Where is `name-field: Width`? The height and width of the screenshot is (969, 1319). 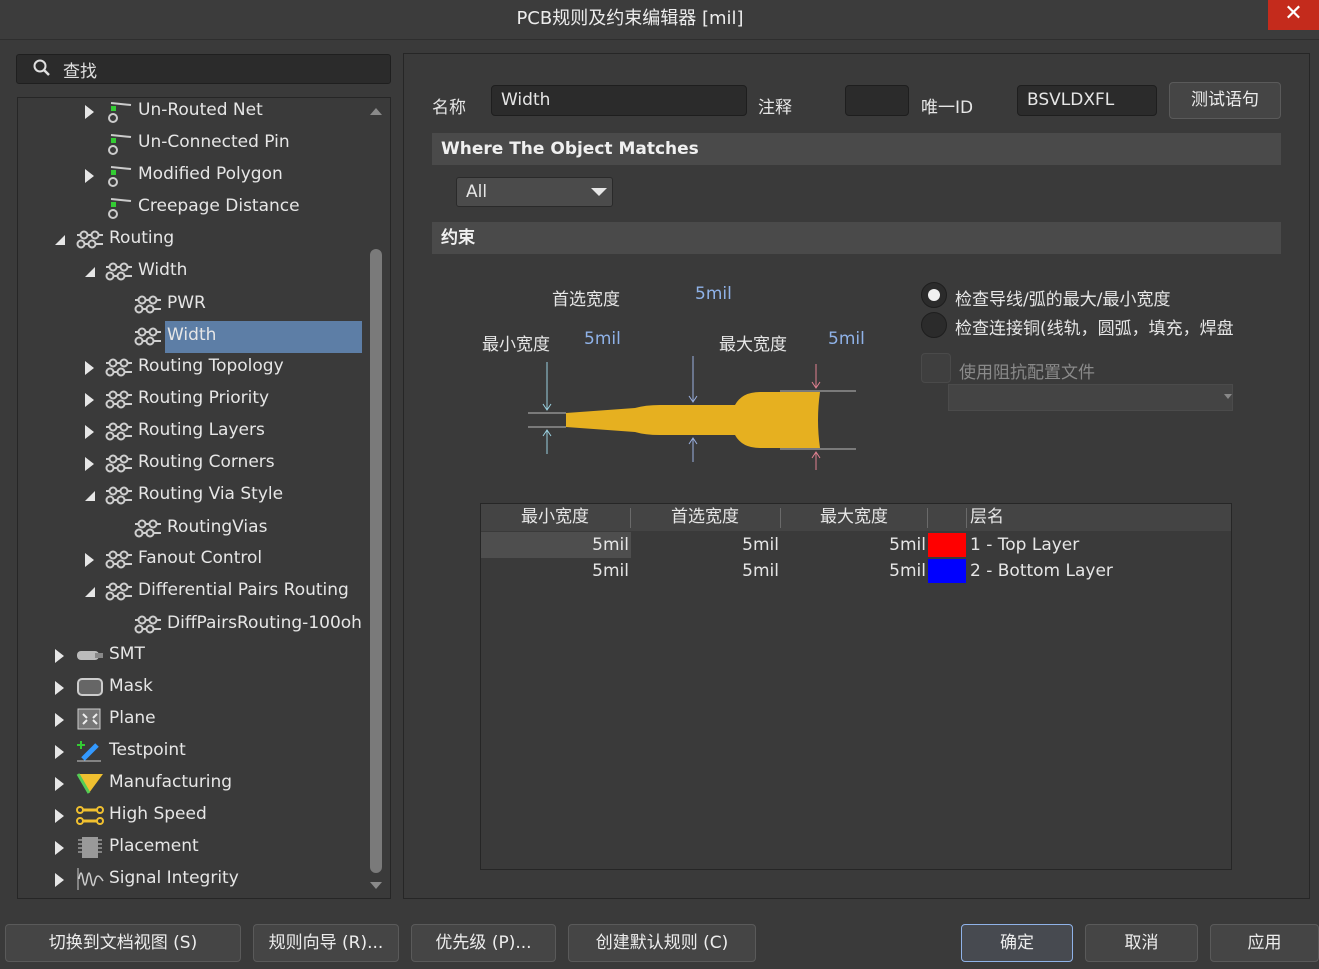 name-field: Width is located at coordinates (619, 100).